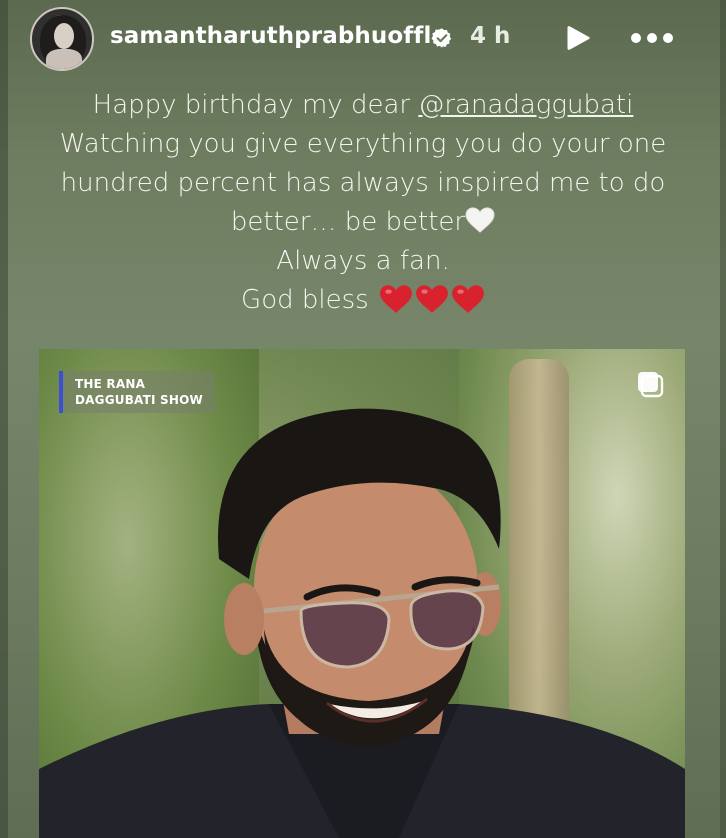 The width and height of the screenshot is (726, 838). What do you see at coordinates (64, 59) in the screenshot?
I see `avatar-body` at bounding box center [64, 59].